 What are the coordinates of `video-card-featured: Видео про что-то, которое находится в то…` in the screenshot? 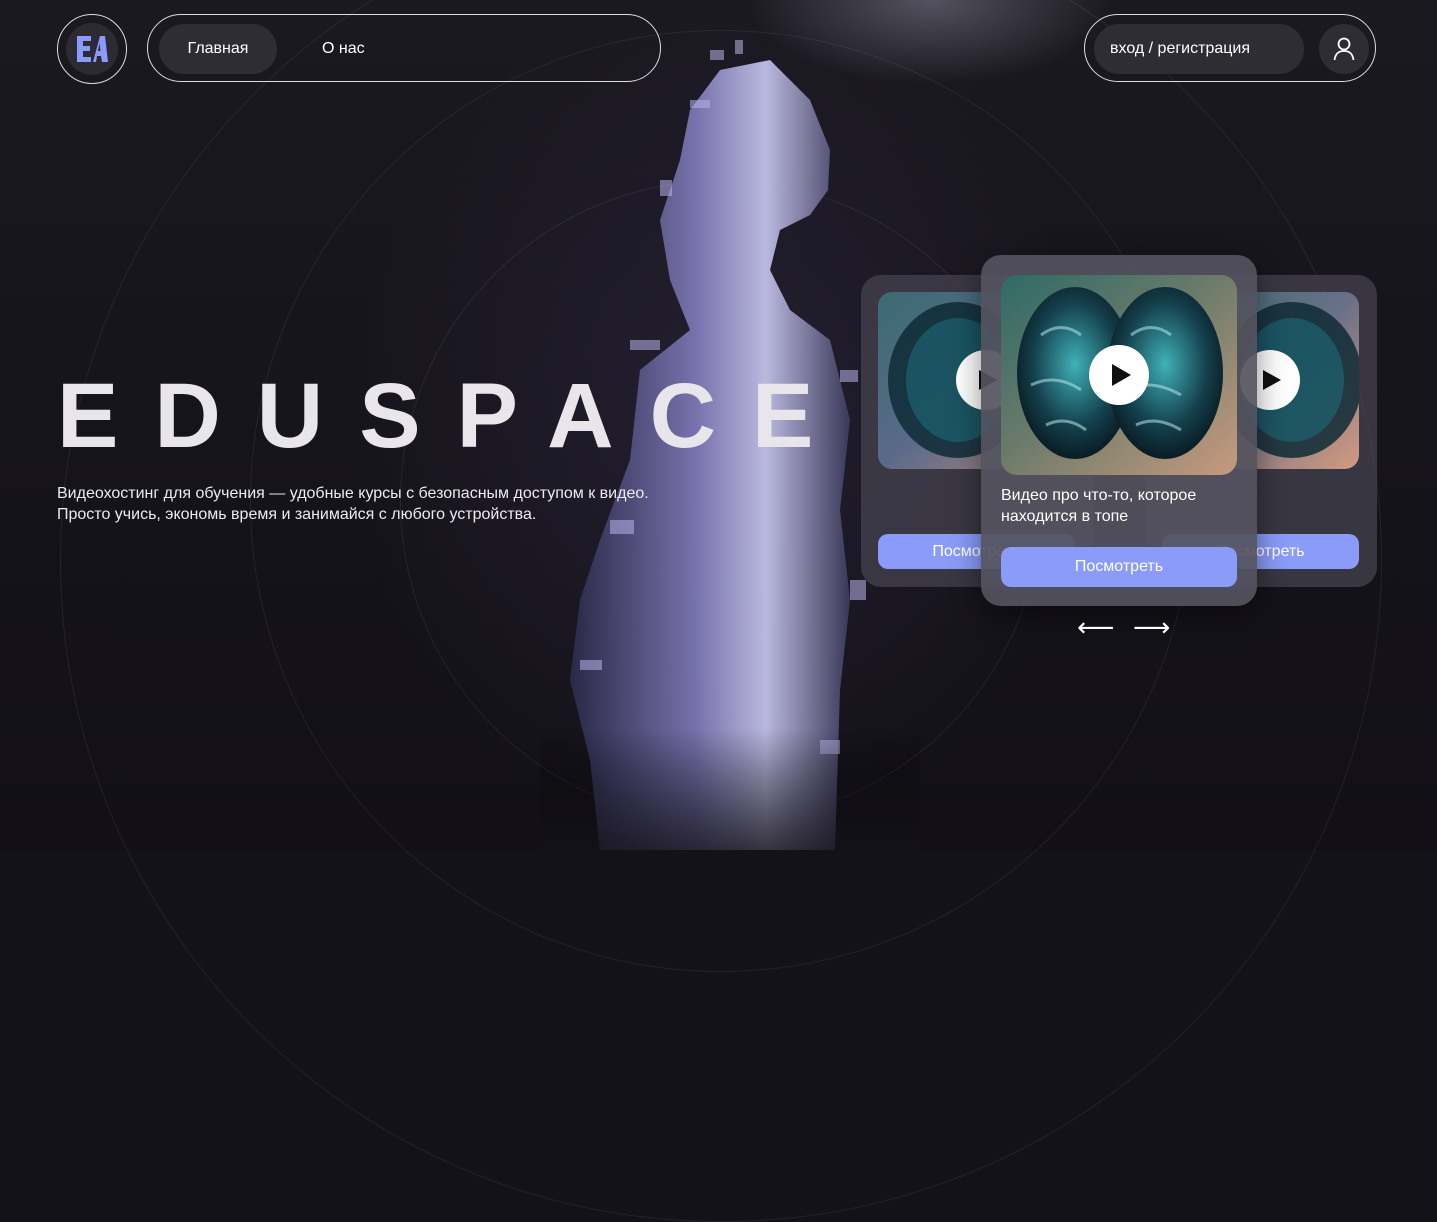 It's located at (1119, 430).